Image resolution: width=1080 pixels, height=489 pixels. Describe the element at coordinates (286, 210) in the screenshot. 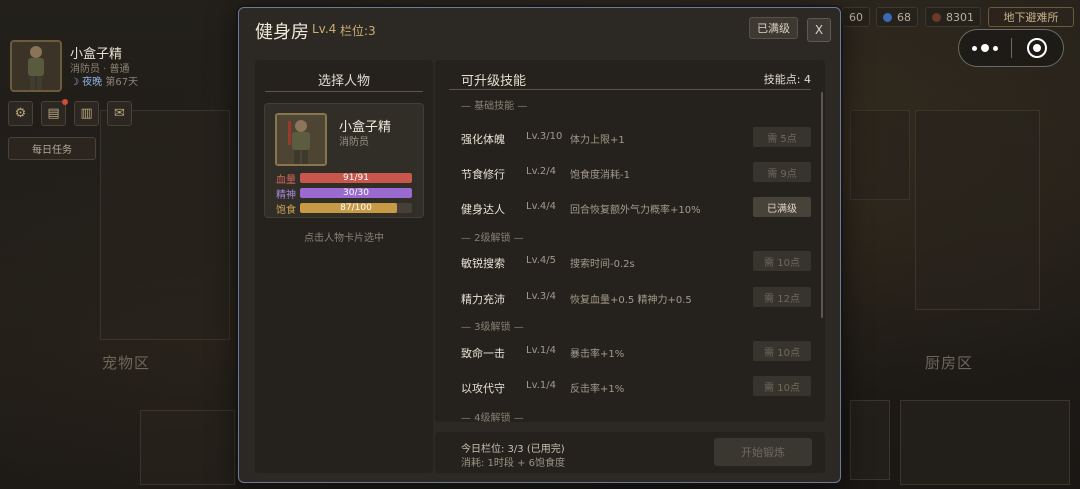

I see `stat-label: 饱食` at that location.